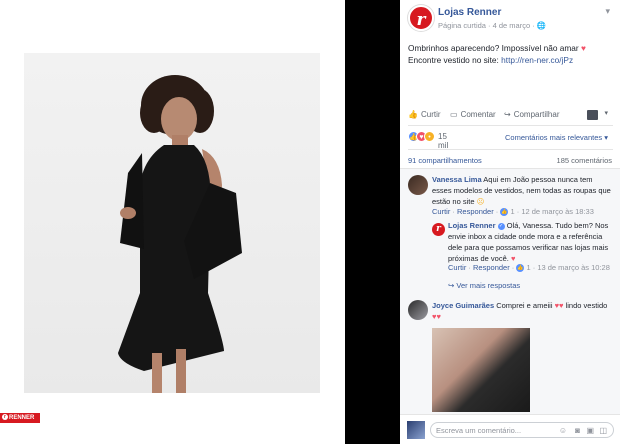 The image size is (620, 444). What do you see at coordinates (473, 114) in the screenshot?
I see `comment-button: ▭ Comentar` at bounding box center [473, 114].